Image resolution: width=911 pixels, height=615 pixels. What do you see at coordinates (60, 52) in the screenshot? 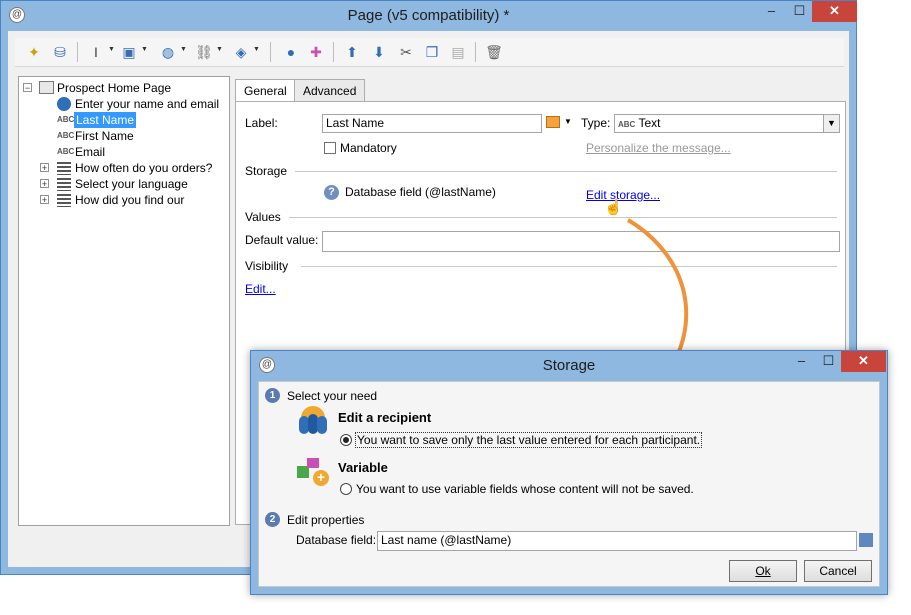
I see `database-icon: ⛁` at bounding box center [60, 52].